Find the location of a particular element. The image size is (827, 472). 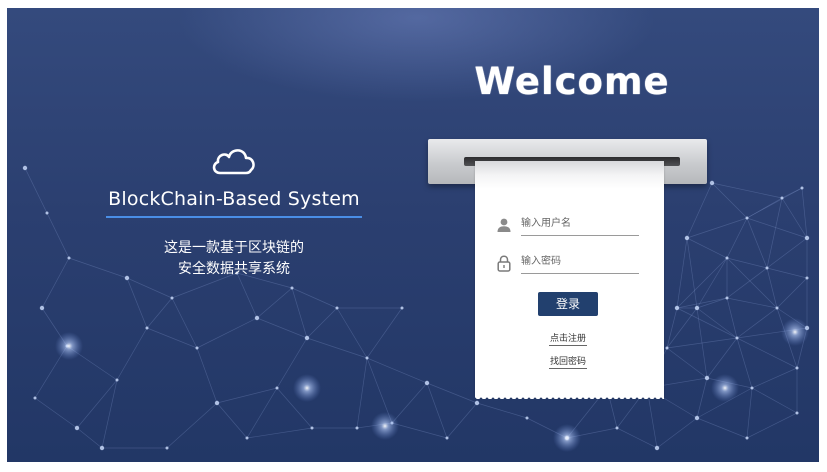

password-field: 输入密码 is located at coordinates (567, 264).